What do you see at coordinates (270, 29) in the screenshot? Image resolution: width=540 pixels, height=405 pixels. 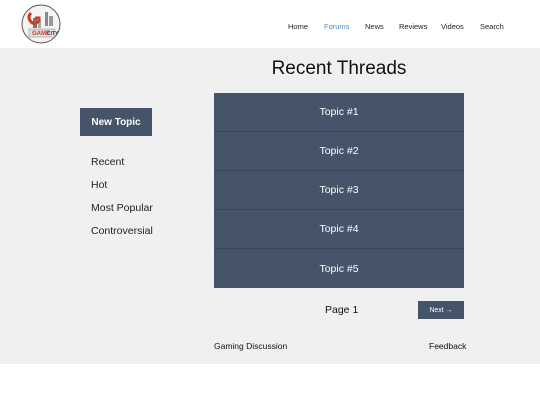 I see `main-nav: Home Forums News Reviews Videos Search` at bounding box center [270, 29].